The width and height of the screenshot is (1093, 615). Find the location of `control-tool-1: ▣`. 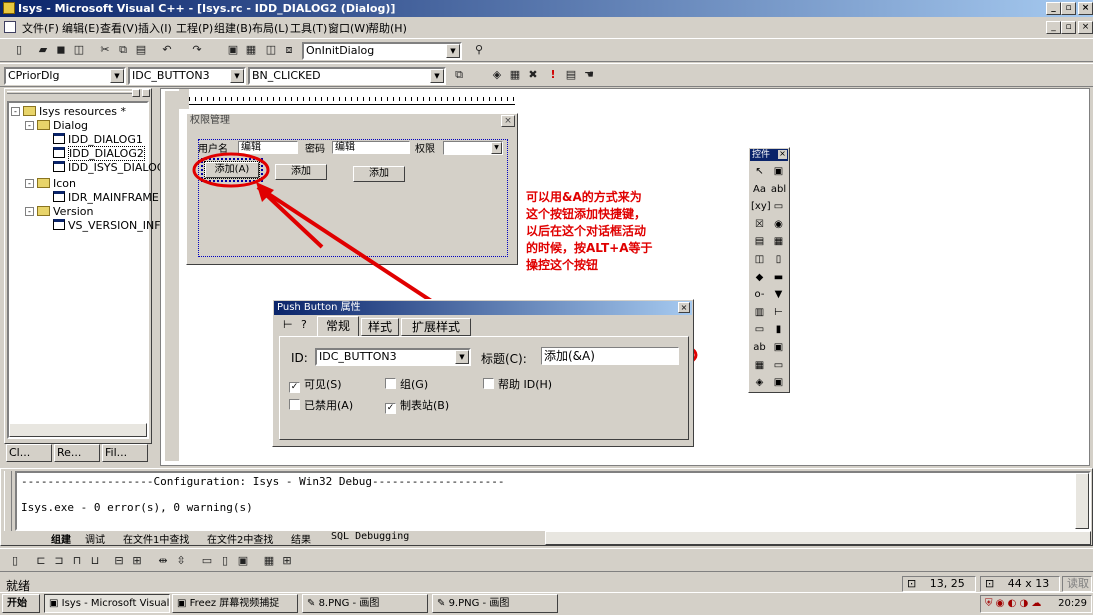

control-tool-1: ▣ is located at coordinates (778, 171).